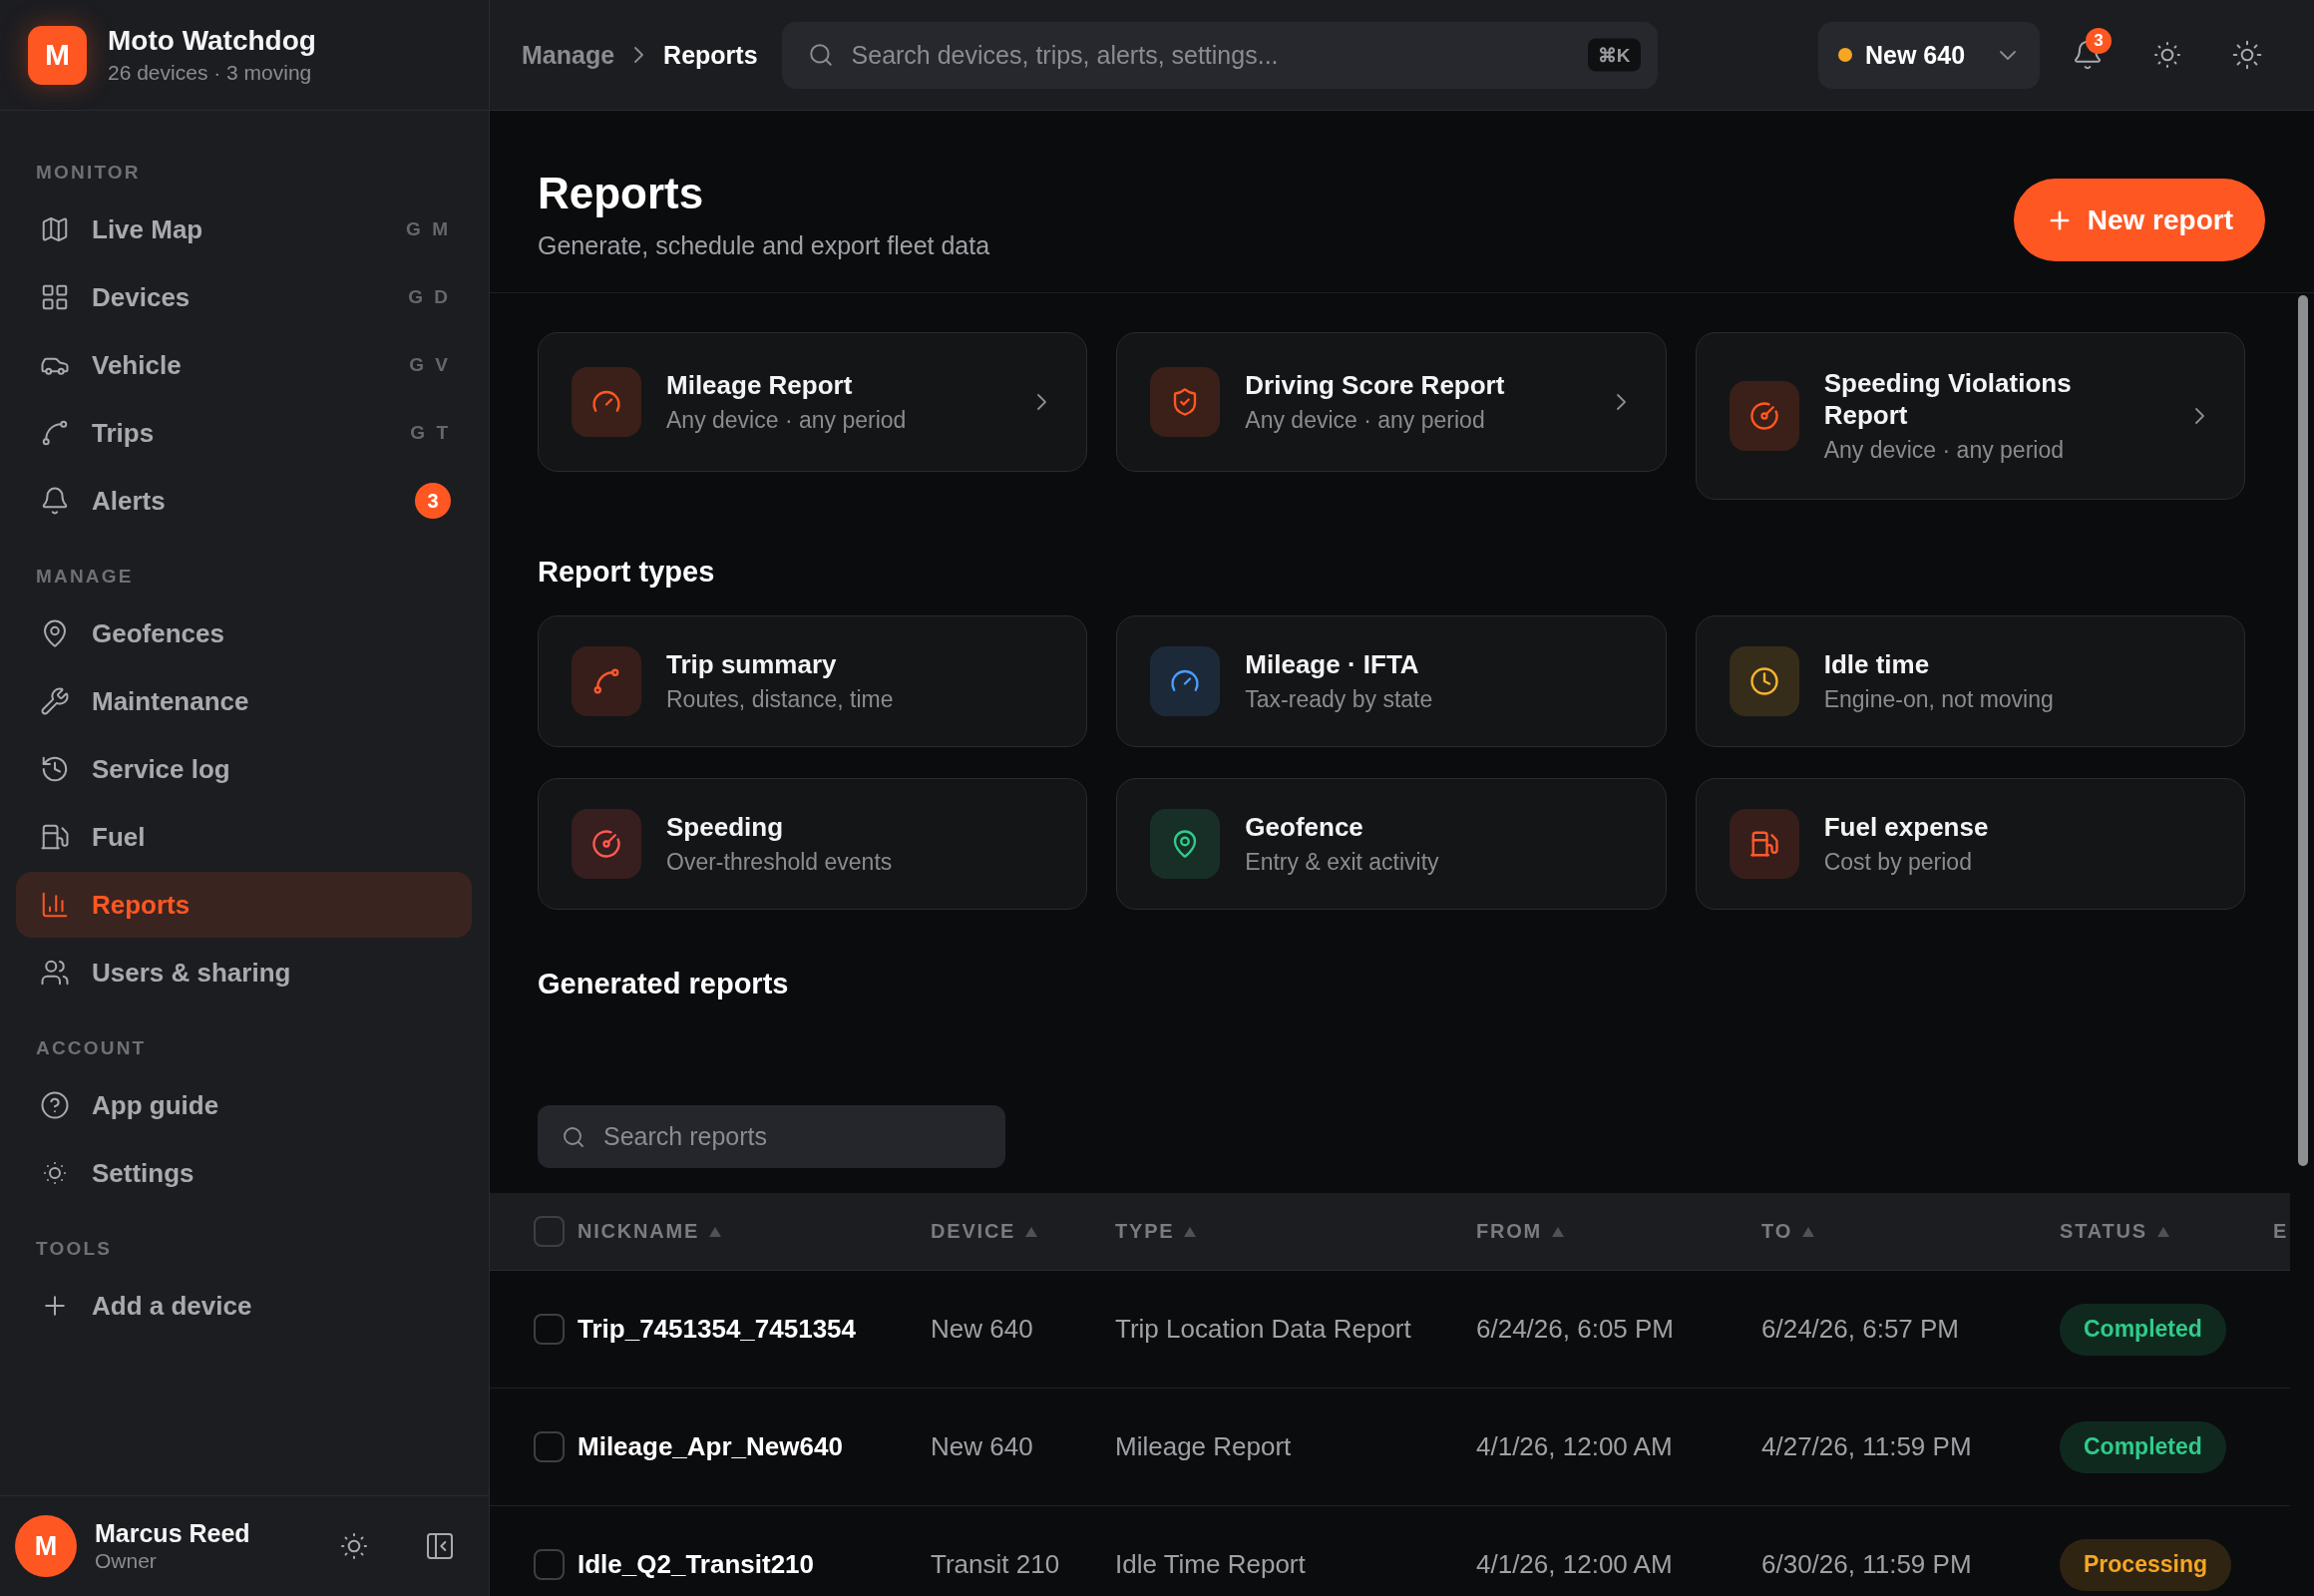  I want to click on column-header: E, so click(2281, 1231).